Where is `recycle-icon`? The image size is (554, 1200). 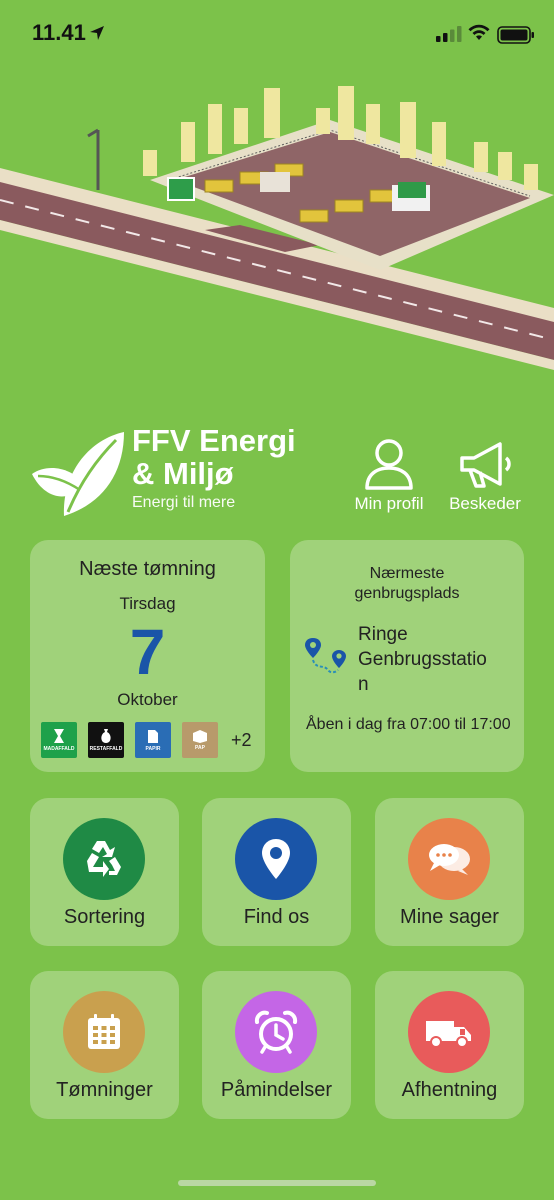 recycle-icon is located at coordinates (104, 859).